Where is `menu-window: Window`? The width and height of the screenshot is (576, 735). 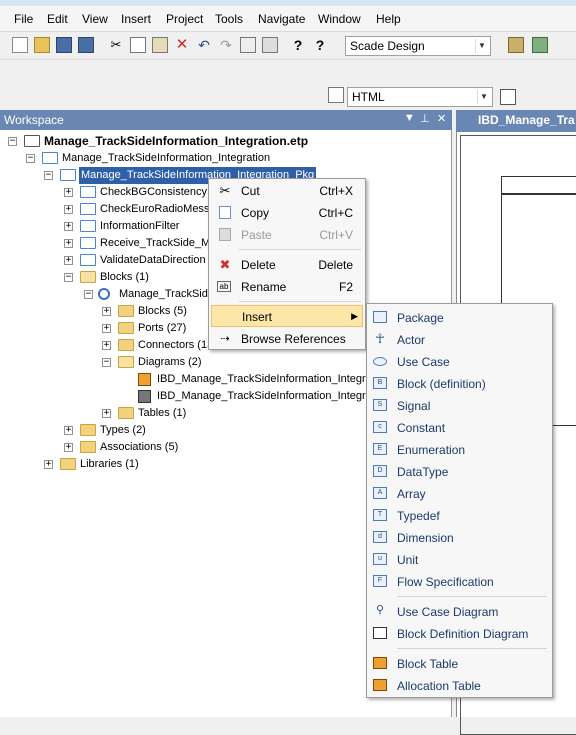
menu-window: Window is located at coordinates (339, 19).